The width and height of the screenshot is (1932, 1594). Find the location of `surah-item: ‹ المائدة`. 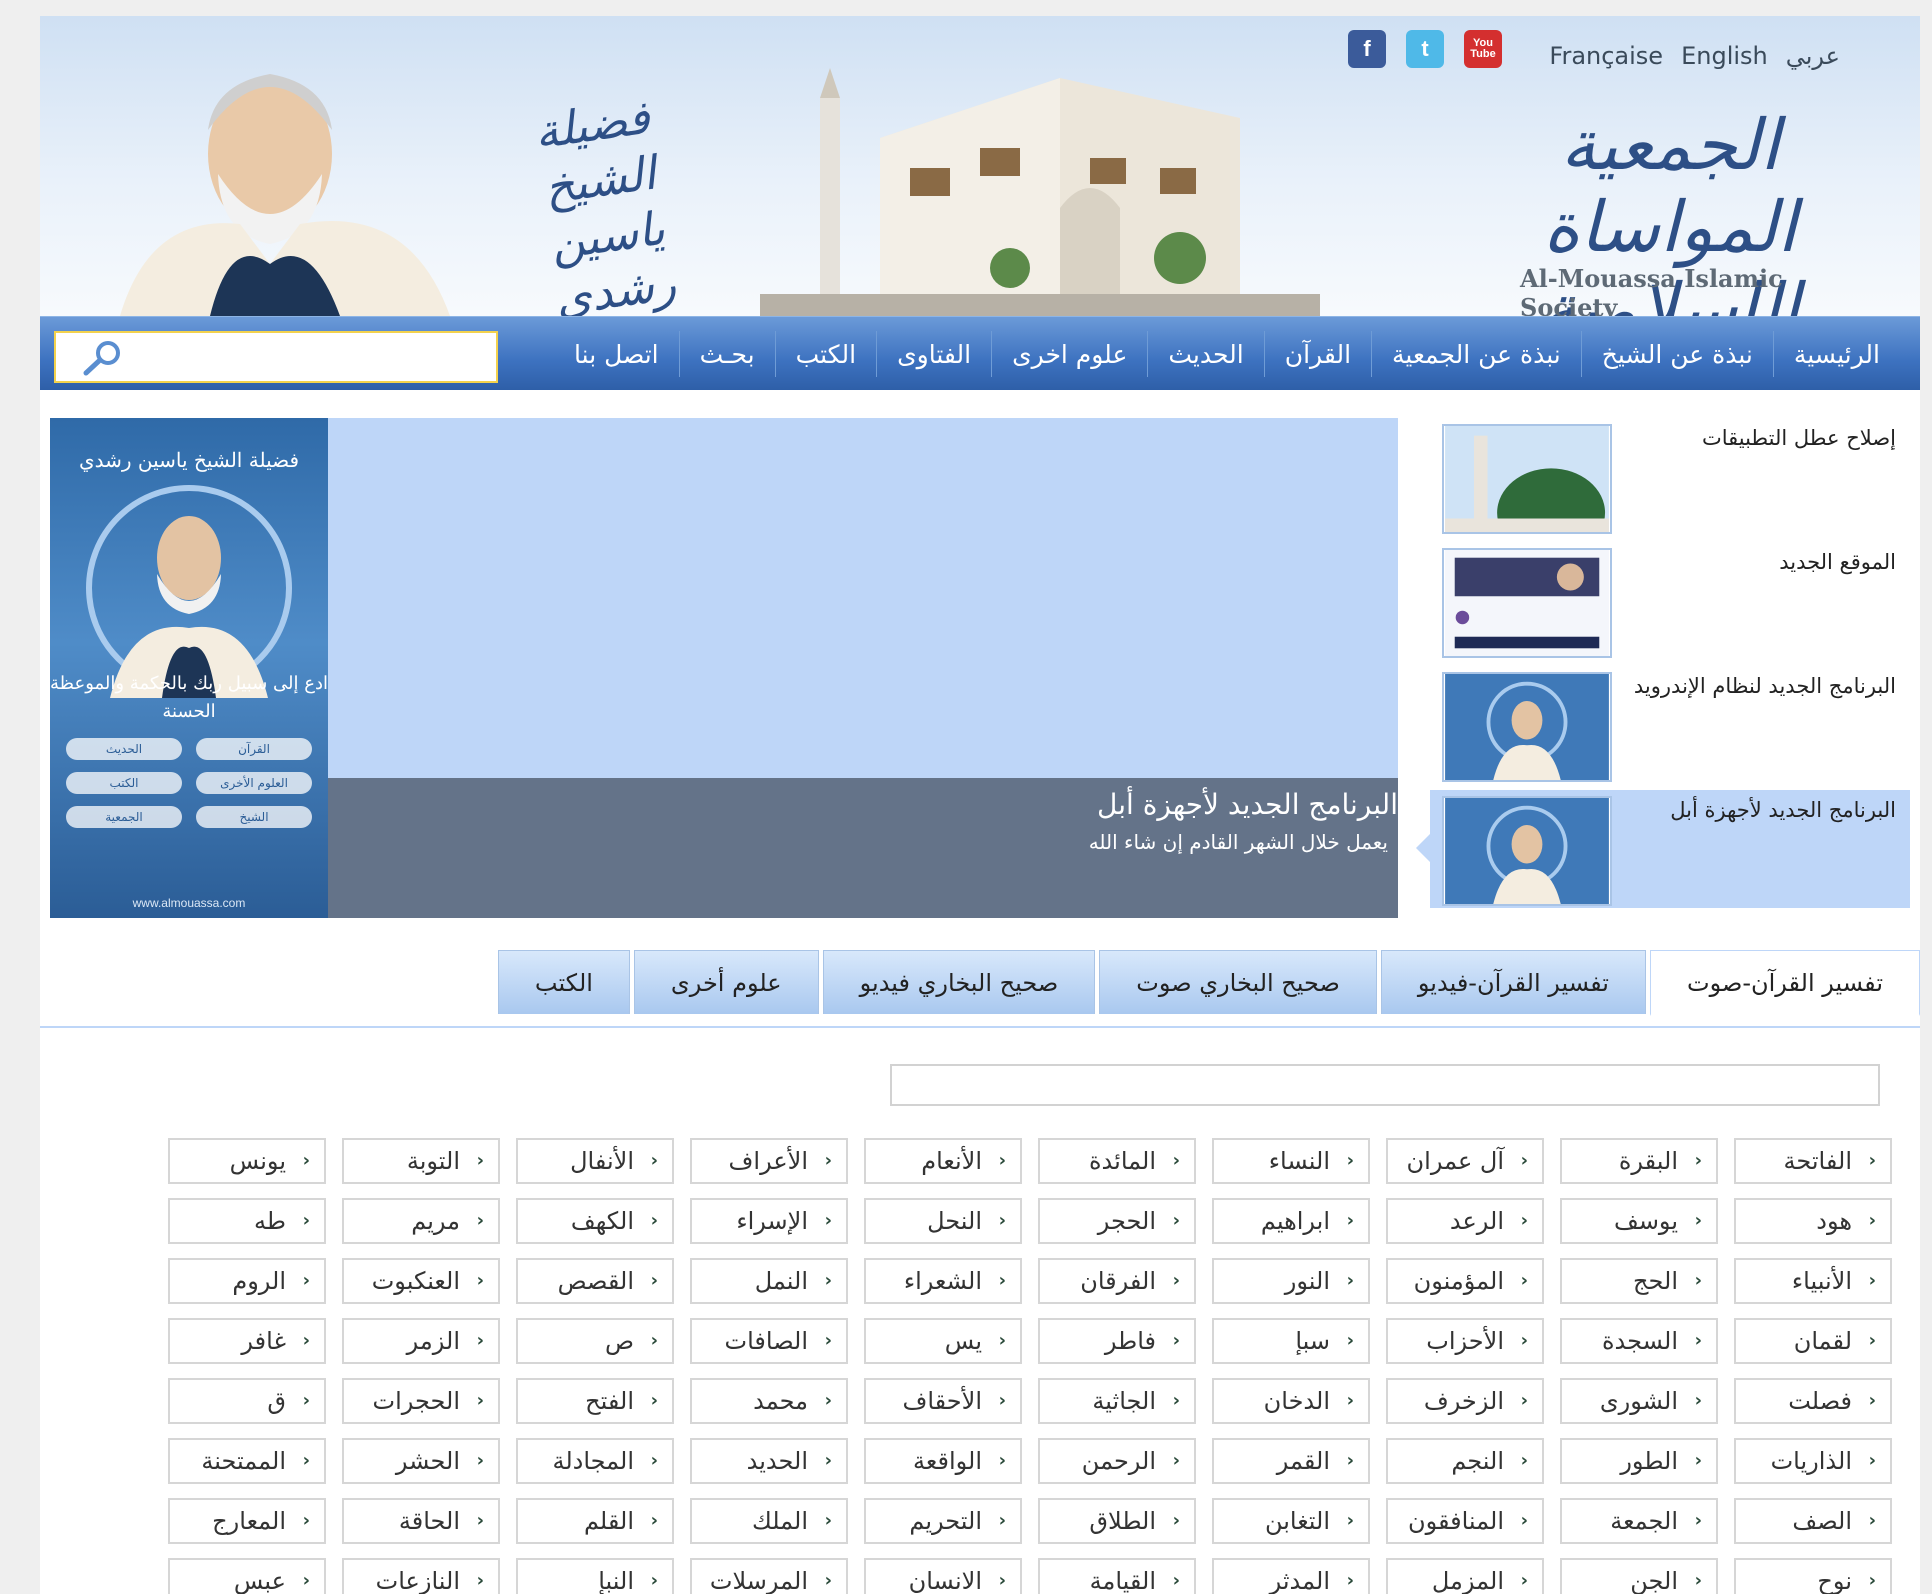

surah-item: ‹ المائدة is located at coordinates (1117, 1161).